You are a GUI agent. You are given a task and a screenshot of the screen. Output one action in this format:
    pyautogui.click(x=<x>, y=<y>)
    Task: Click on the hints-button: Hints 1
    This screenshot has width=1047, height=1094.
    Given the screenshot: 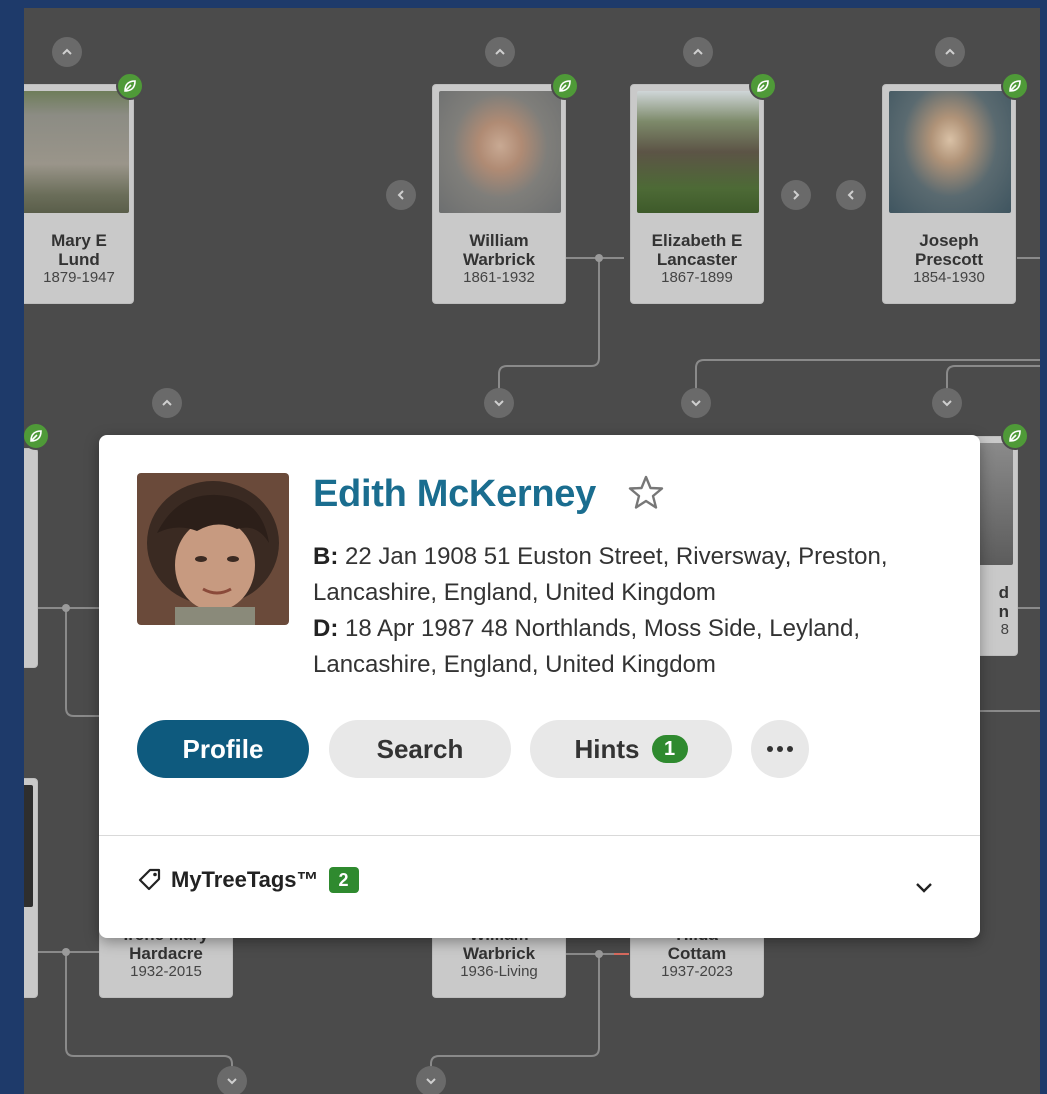 What is the action you would take?
    pyautogui.click(x=631, y=749)
    